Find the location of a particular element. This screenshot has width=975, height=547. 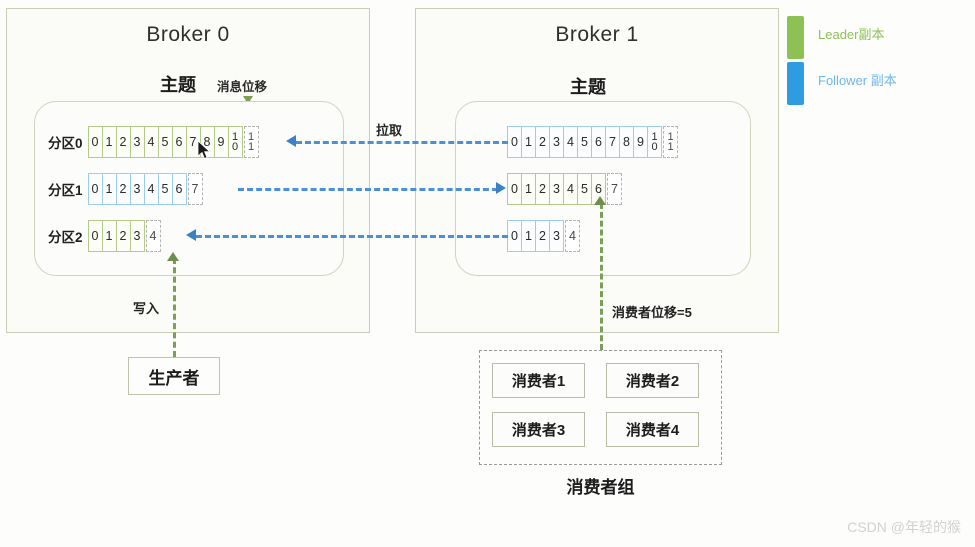

broker-0-title: Broker 0 is located at coordinates (188, 34).